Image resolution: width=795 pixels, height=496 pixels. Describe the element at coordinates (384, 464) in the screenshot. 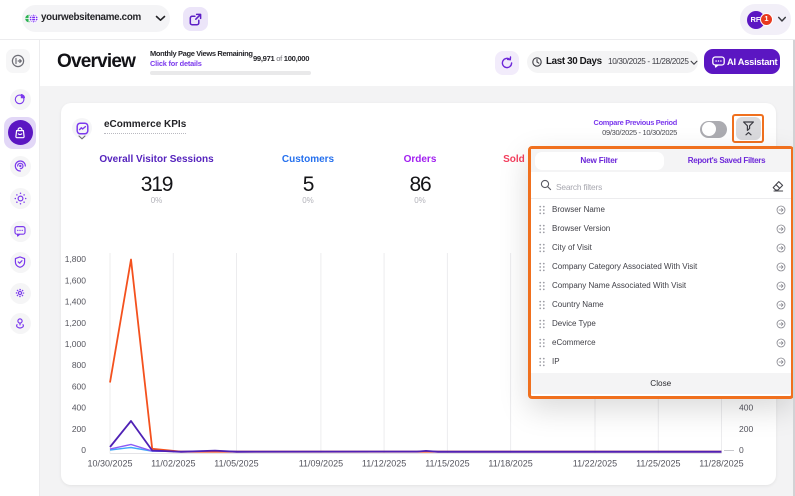

I see `svg-text: 11/12/2025` at that location.